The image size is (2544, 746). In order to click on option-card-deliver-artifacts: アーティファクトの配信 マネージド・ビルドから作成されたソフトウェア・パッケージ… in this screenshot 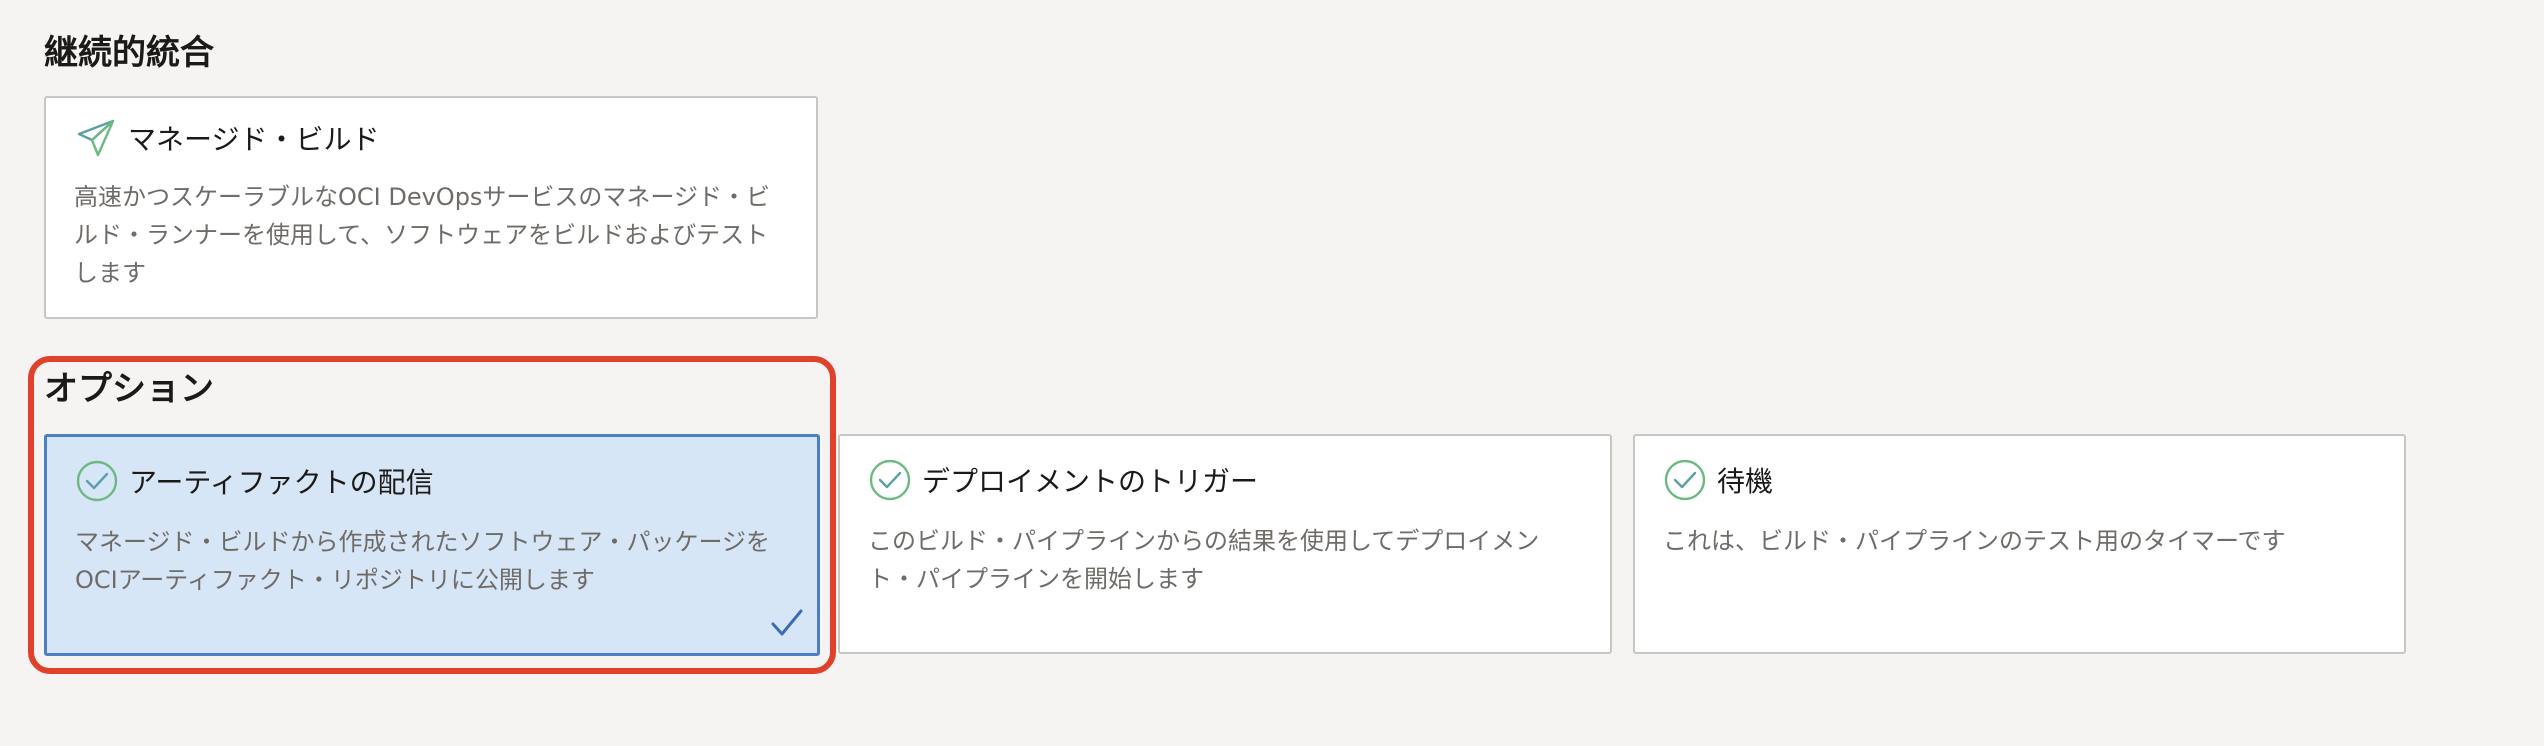, I will do `click(432, 545)`.